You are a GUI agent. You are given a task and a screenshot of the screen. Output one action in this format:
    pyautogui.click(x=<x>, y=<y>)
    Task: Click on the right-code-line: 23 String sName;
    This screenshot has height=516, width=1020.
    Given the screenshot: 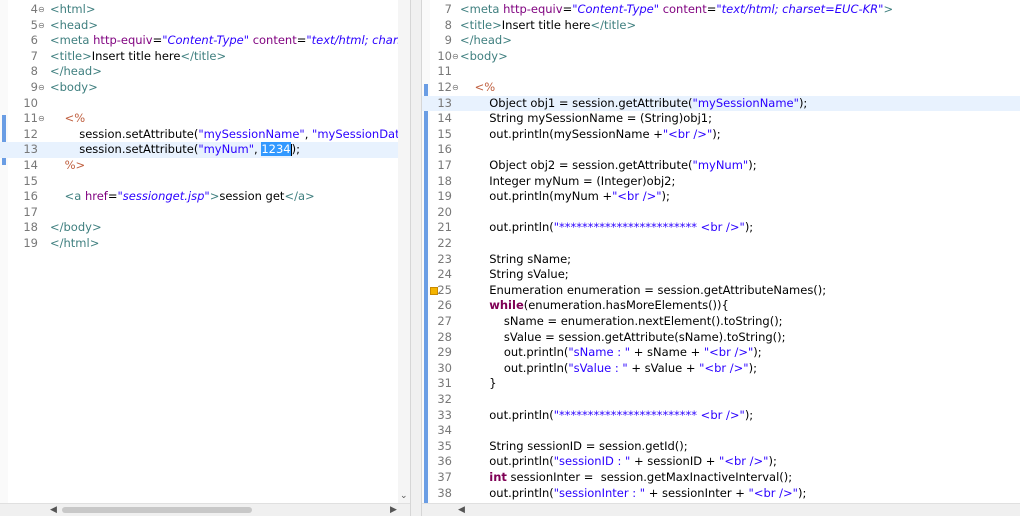 What is the action you would take?
    pyautogui.click(x=721, y=260)
    